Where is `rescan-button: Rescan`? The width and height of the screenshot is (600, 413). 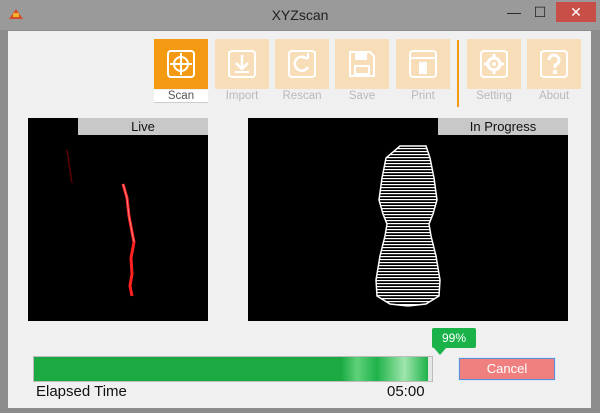
rescan-button: Rescan is located at coordinates (302, 72).